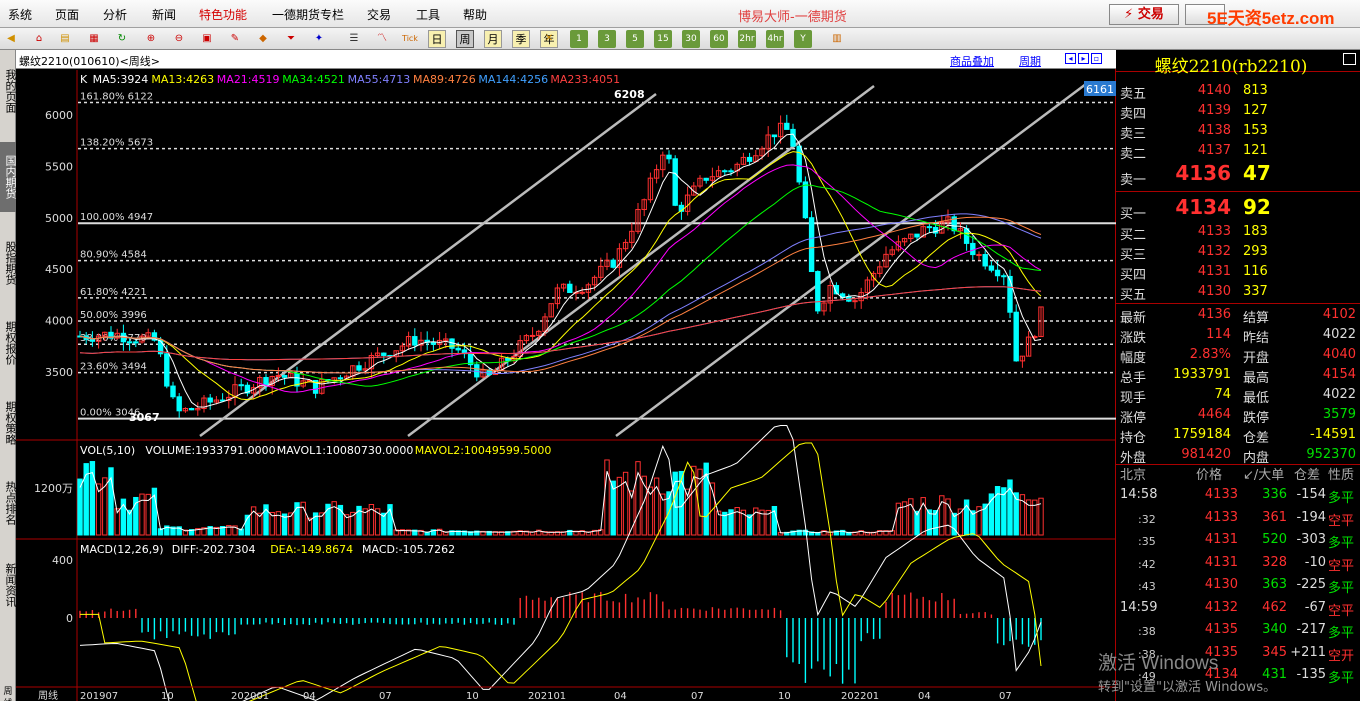 Image resolution: width=1360 pixels, height=701 pixels. I want to click on bid-row: 买二 4133 183, so click(1238, 232).